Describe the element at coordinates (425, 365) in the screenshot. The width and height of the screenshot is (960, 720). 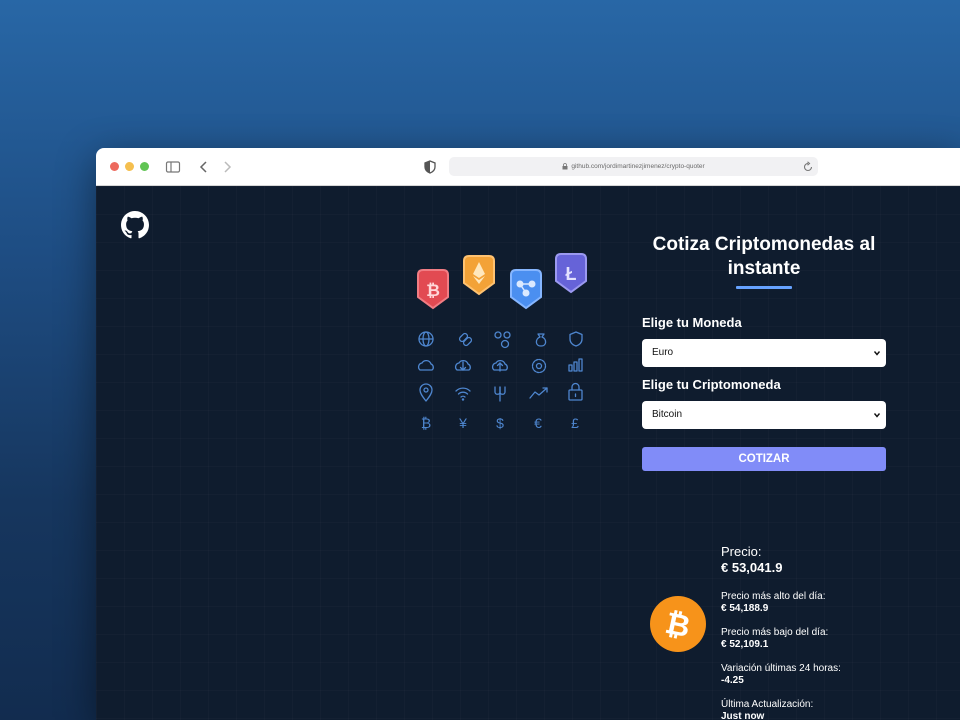
I see `cloud-icon` at that location.